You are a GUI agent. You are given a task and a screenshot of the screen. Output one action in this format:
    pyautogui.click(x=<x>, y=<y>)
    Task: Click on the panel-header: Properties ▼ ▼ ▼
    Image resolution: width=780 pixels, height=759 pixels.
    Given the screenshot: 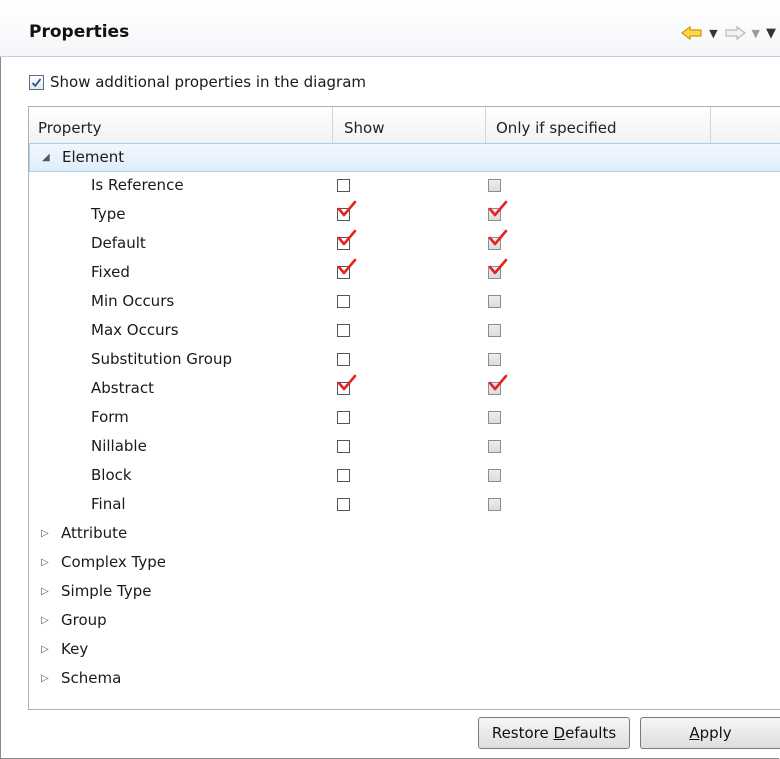 What is the action you would take?
    pyautogui.click(x=390, y=28)
    